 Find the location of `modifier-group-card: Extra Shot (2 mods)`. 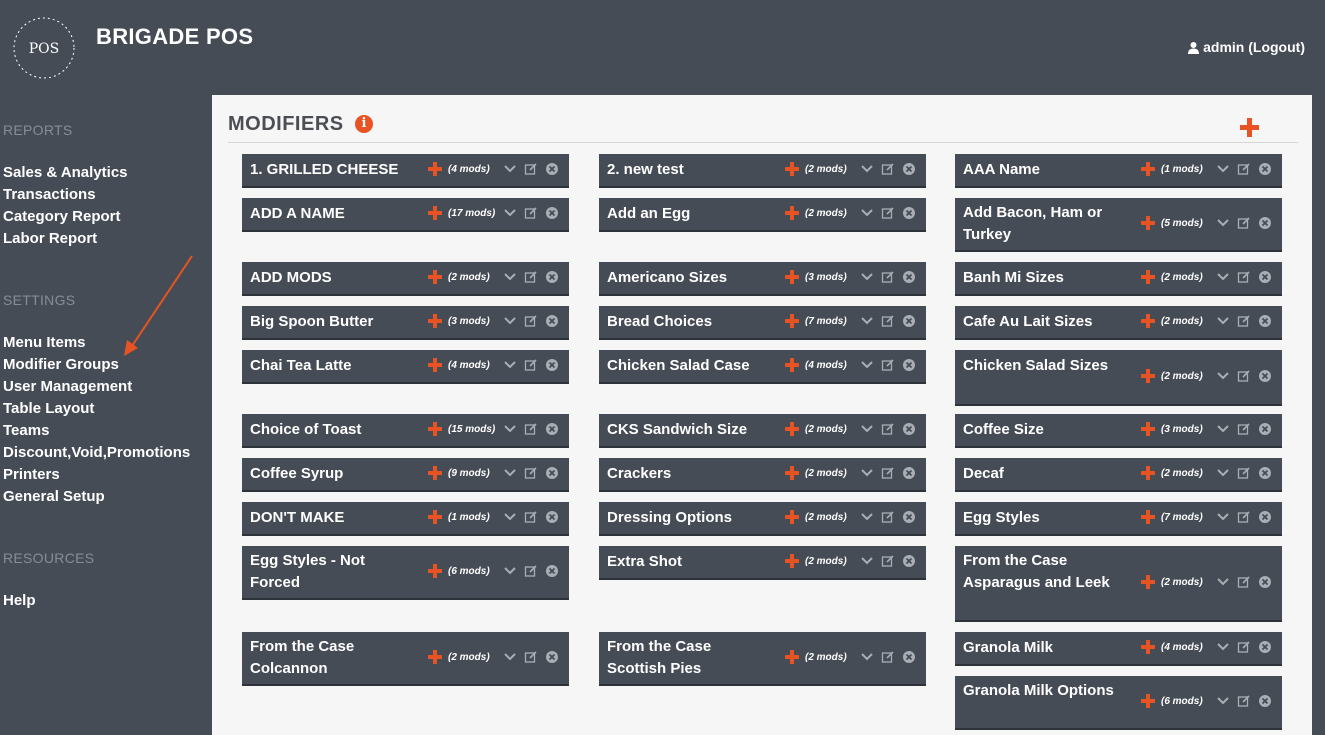

modifier-group-card: Extra Shot (2 mods) is located at coordinates (762, 563).